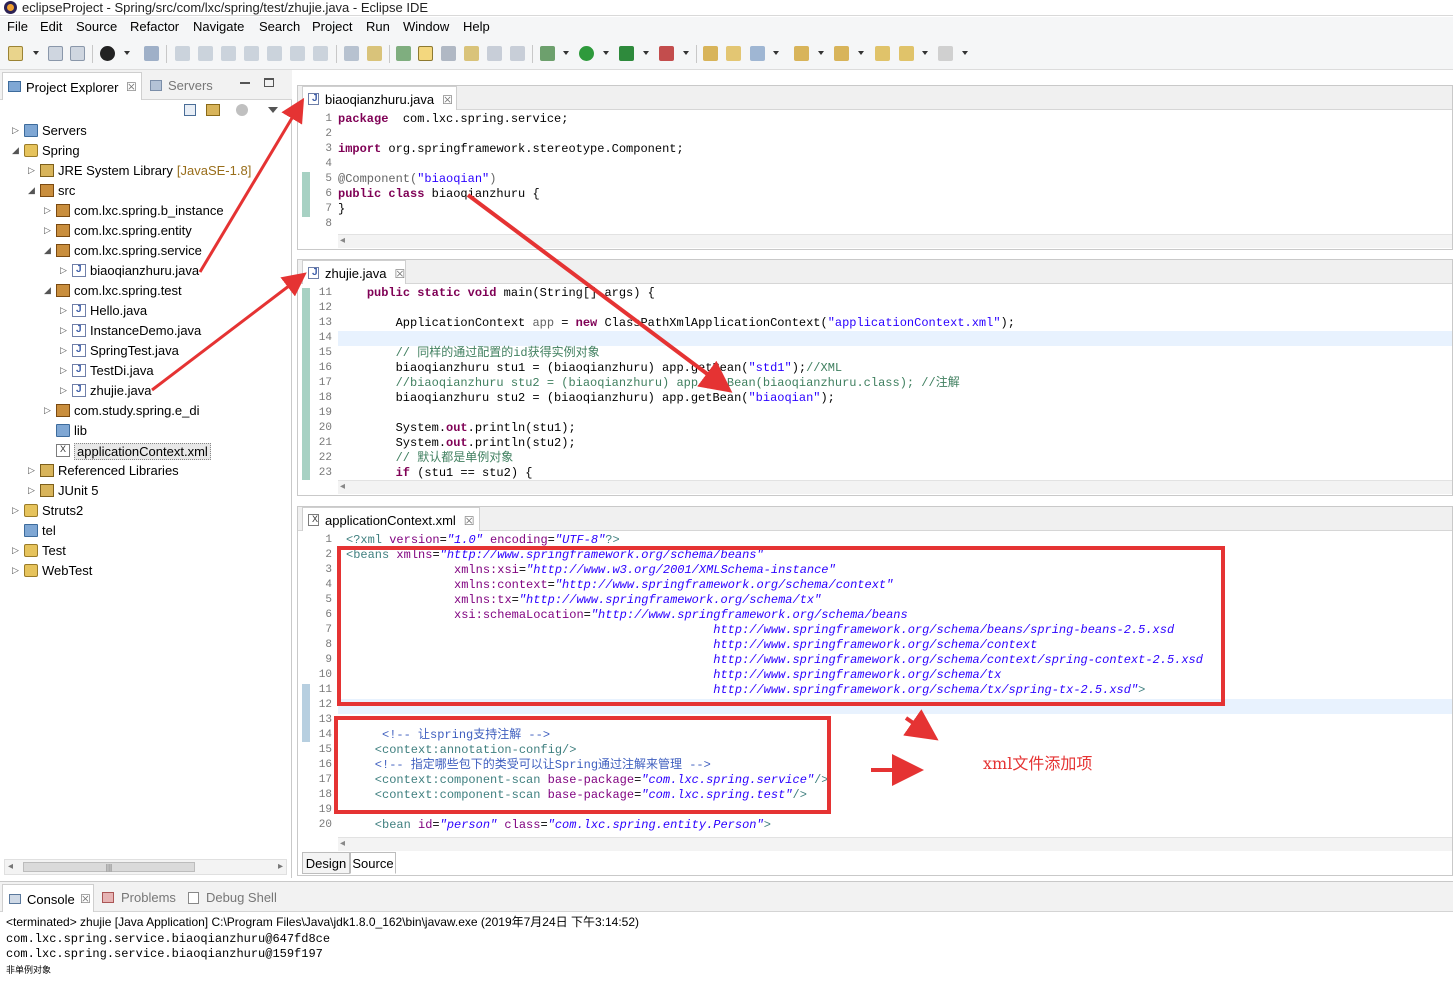 This screenshot has height=992, width=1453. I want to click on code-line: public class biaoqianzhuru {, so click(439, 194).